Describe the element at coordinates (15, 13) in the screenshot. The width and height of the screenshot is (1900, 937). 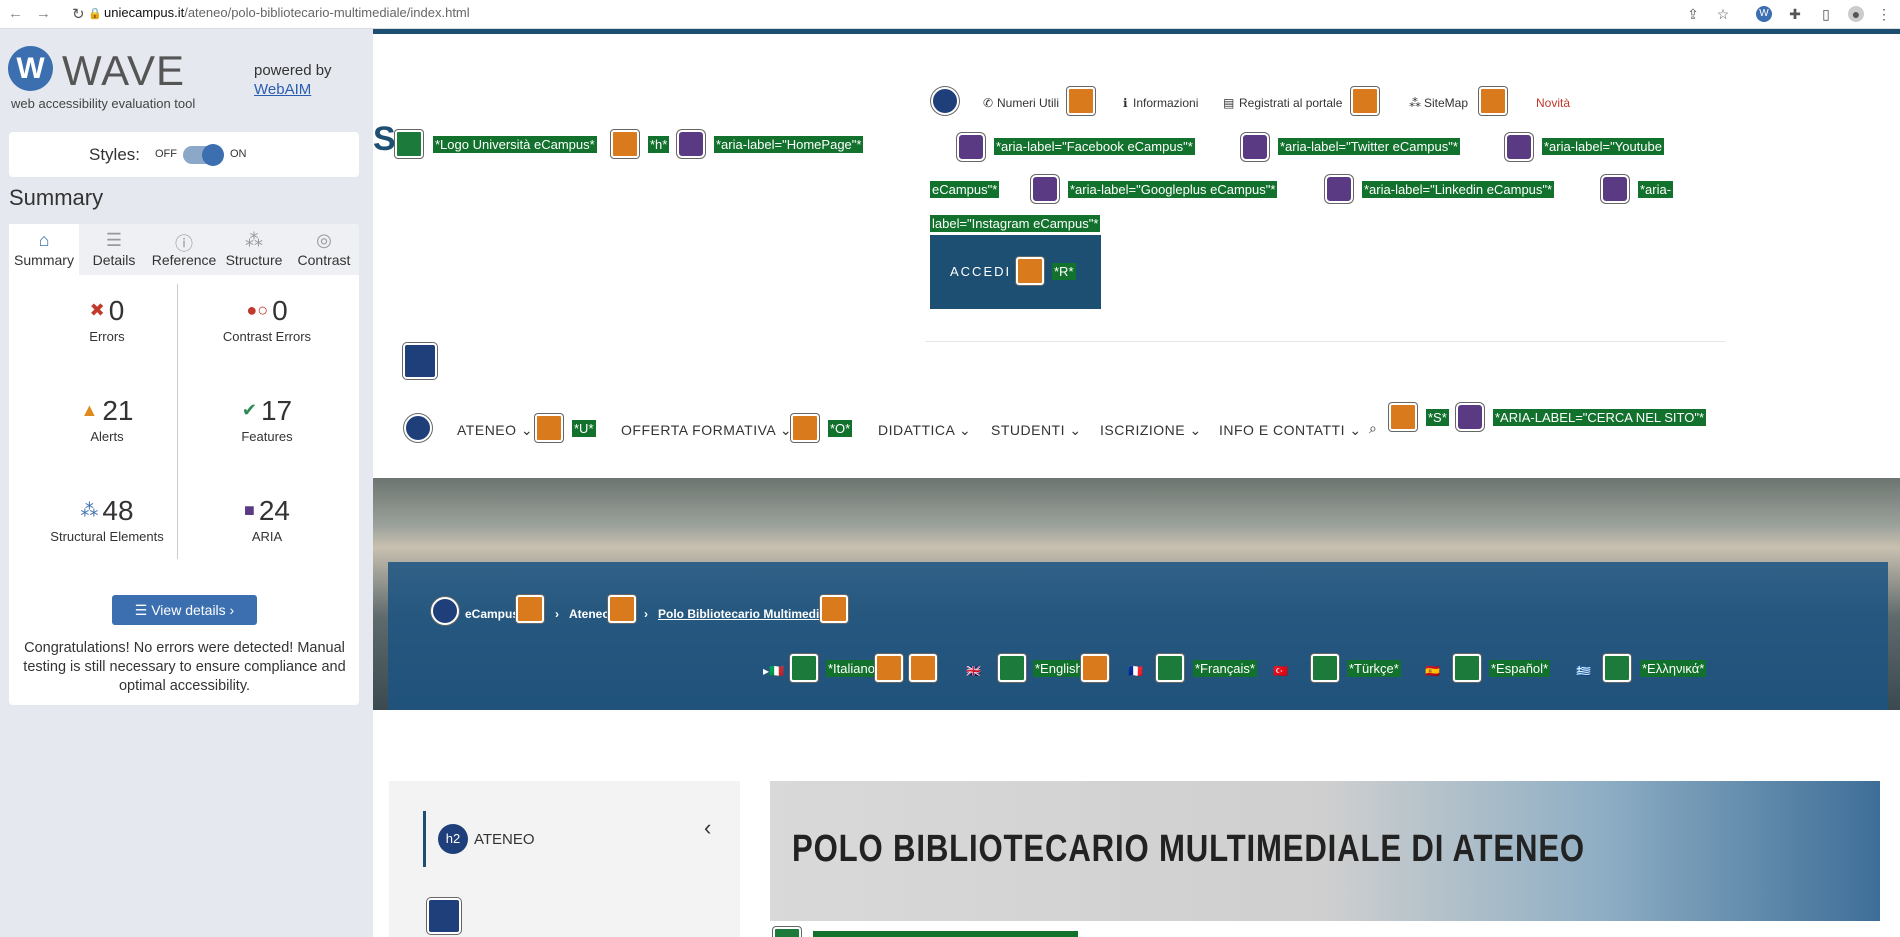
I see `back-icon: ←` at that location.